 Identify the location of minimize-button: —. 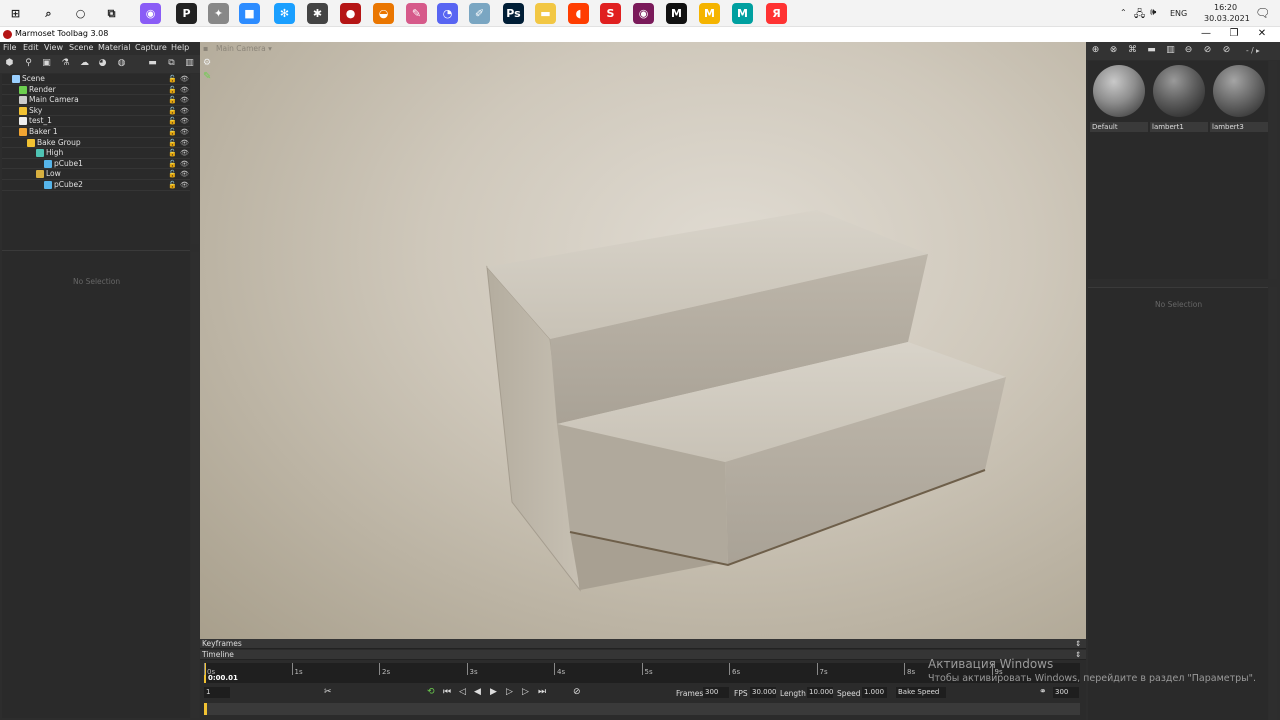
(1206, 34).